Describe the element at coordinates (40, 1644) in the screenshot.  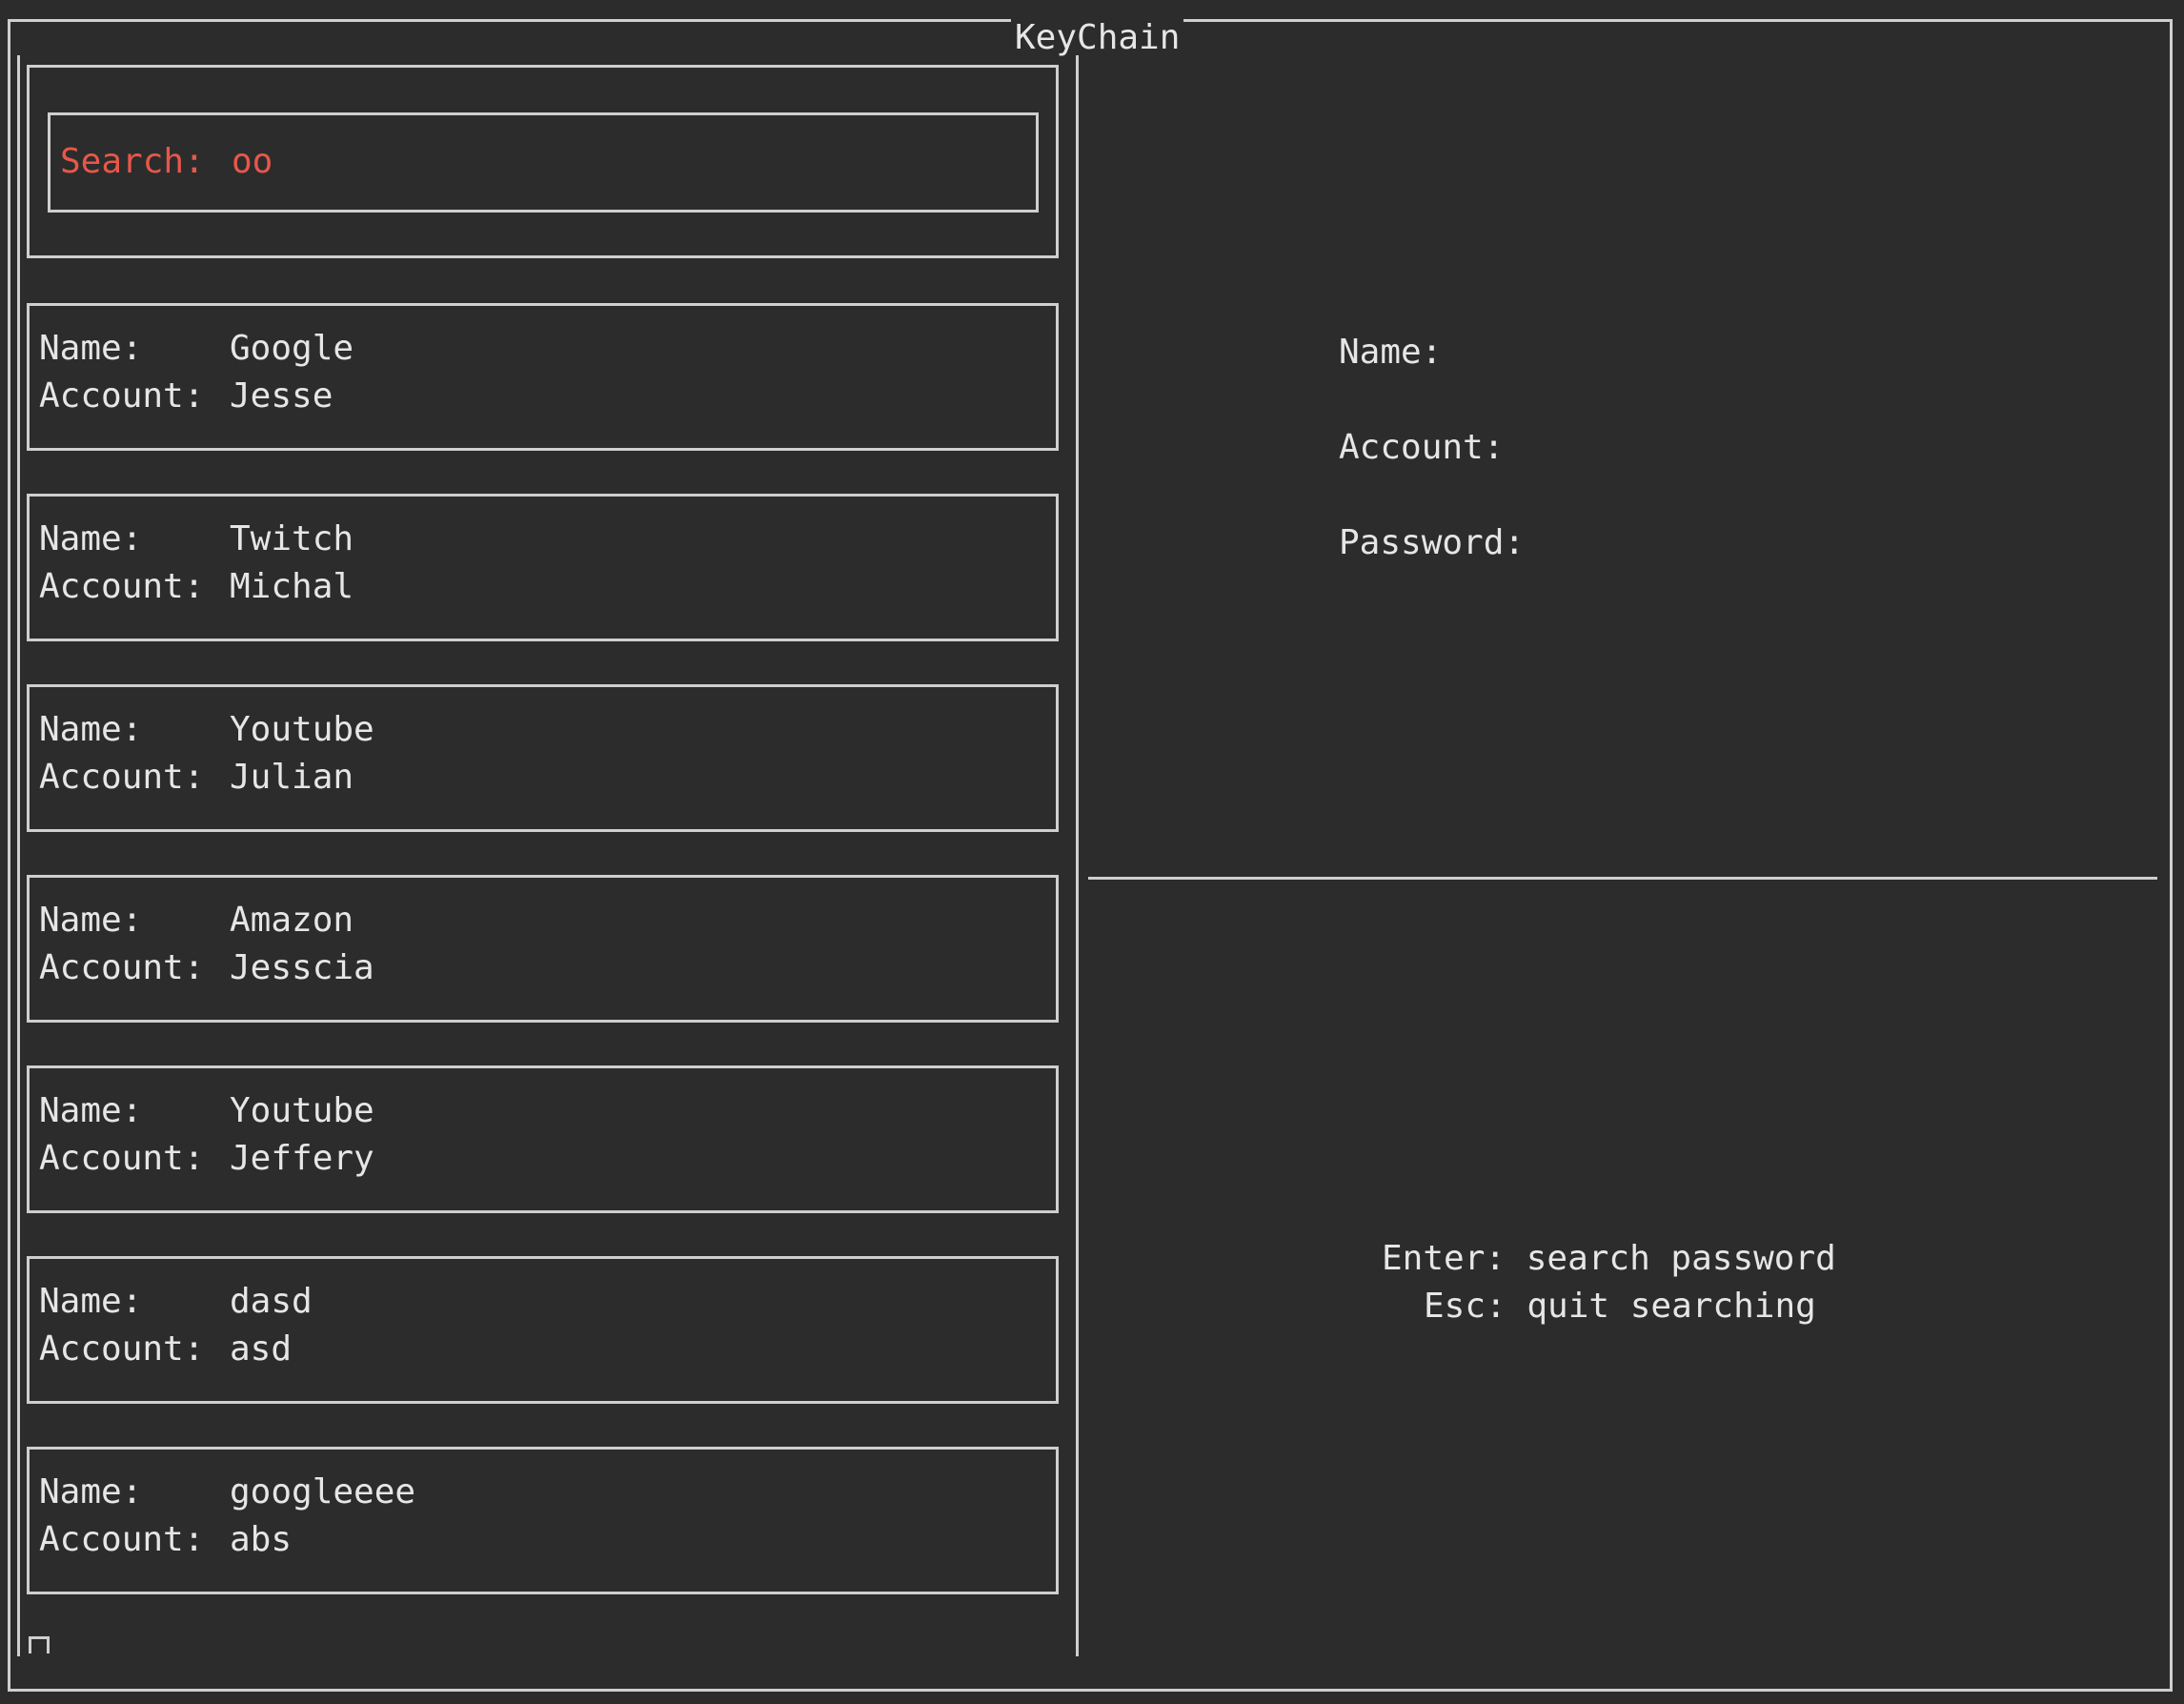
I see `scroll-cursor` at that location.